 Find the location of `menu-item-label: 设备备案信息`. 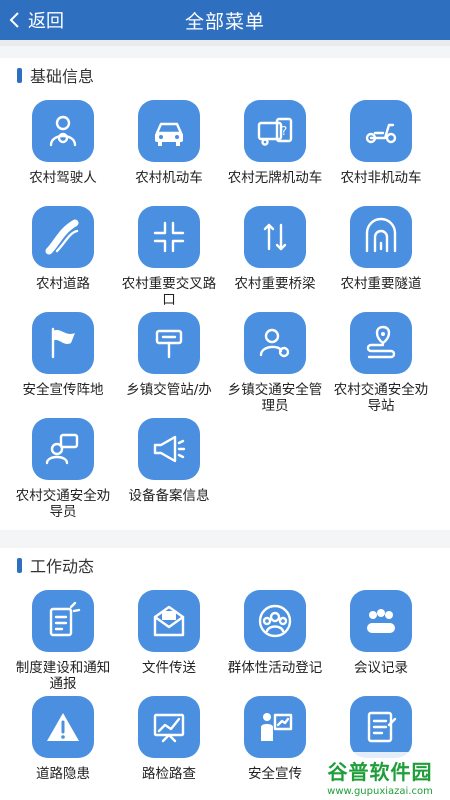

menu-item-label: 设备备案信息 is located at coordinates (169, 496).